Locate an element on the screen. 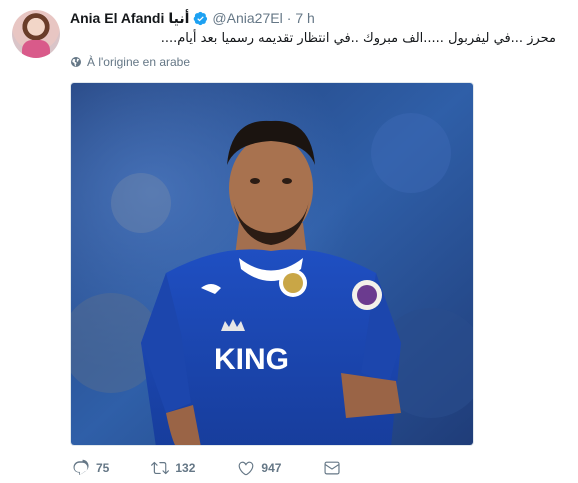 The width and height of the screenshot is (578, 483). reply-count: 75 is located at coordinates (103, 468).